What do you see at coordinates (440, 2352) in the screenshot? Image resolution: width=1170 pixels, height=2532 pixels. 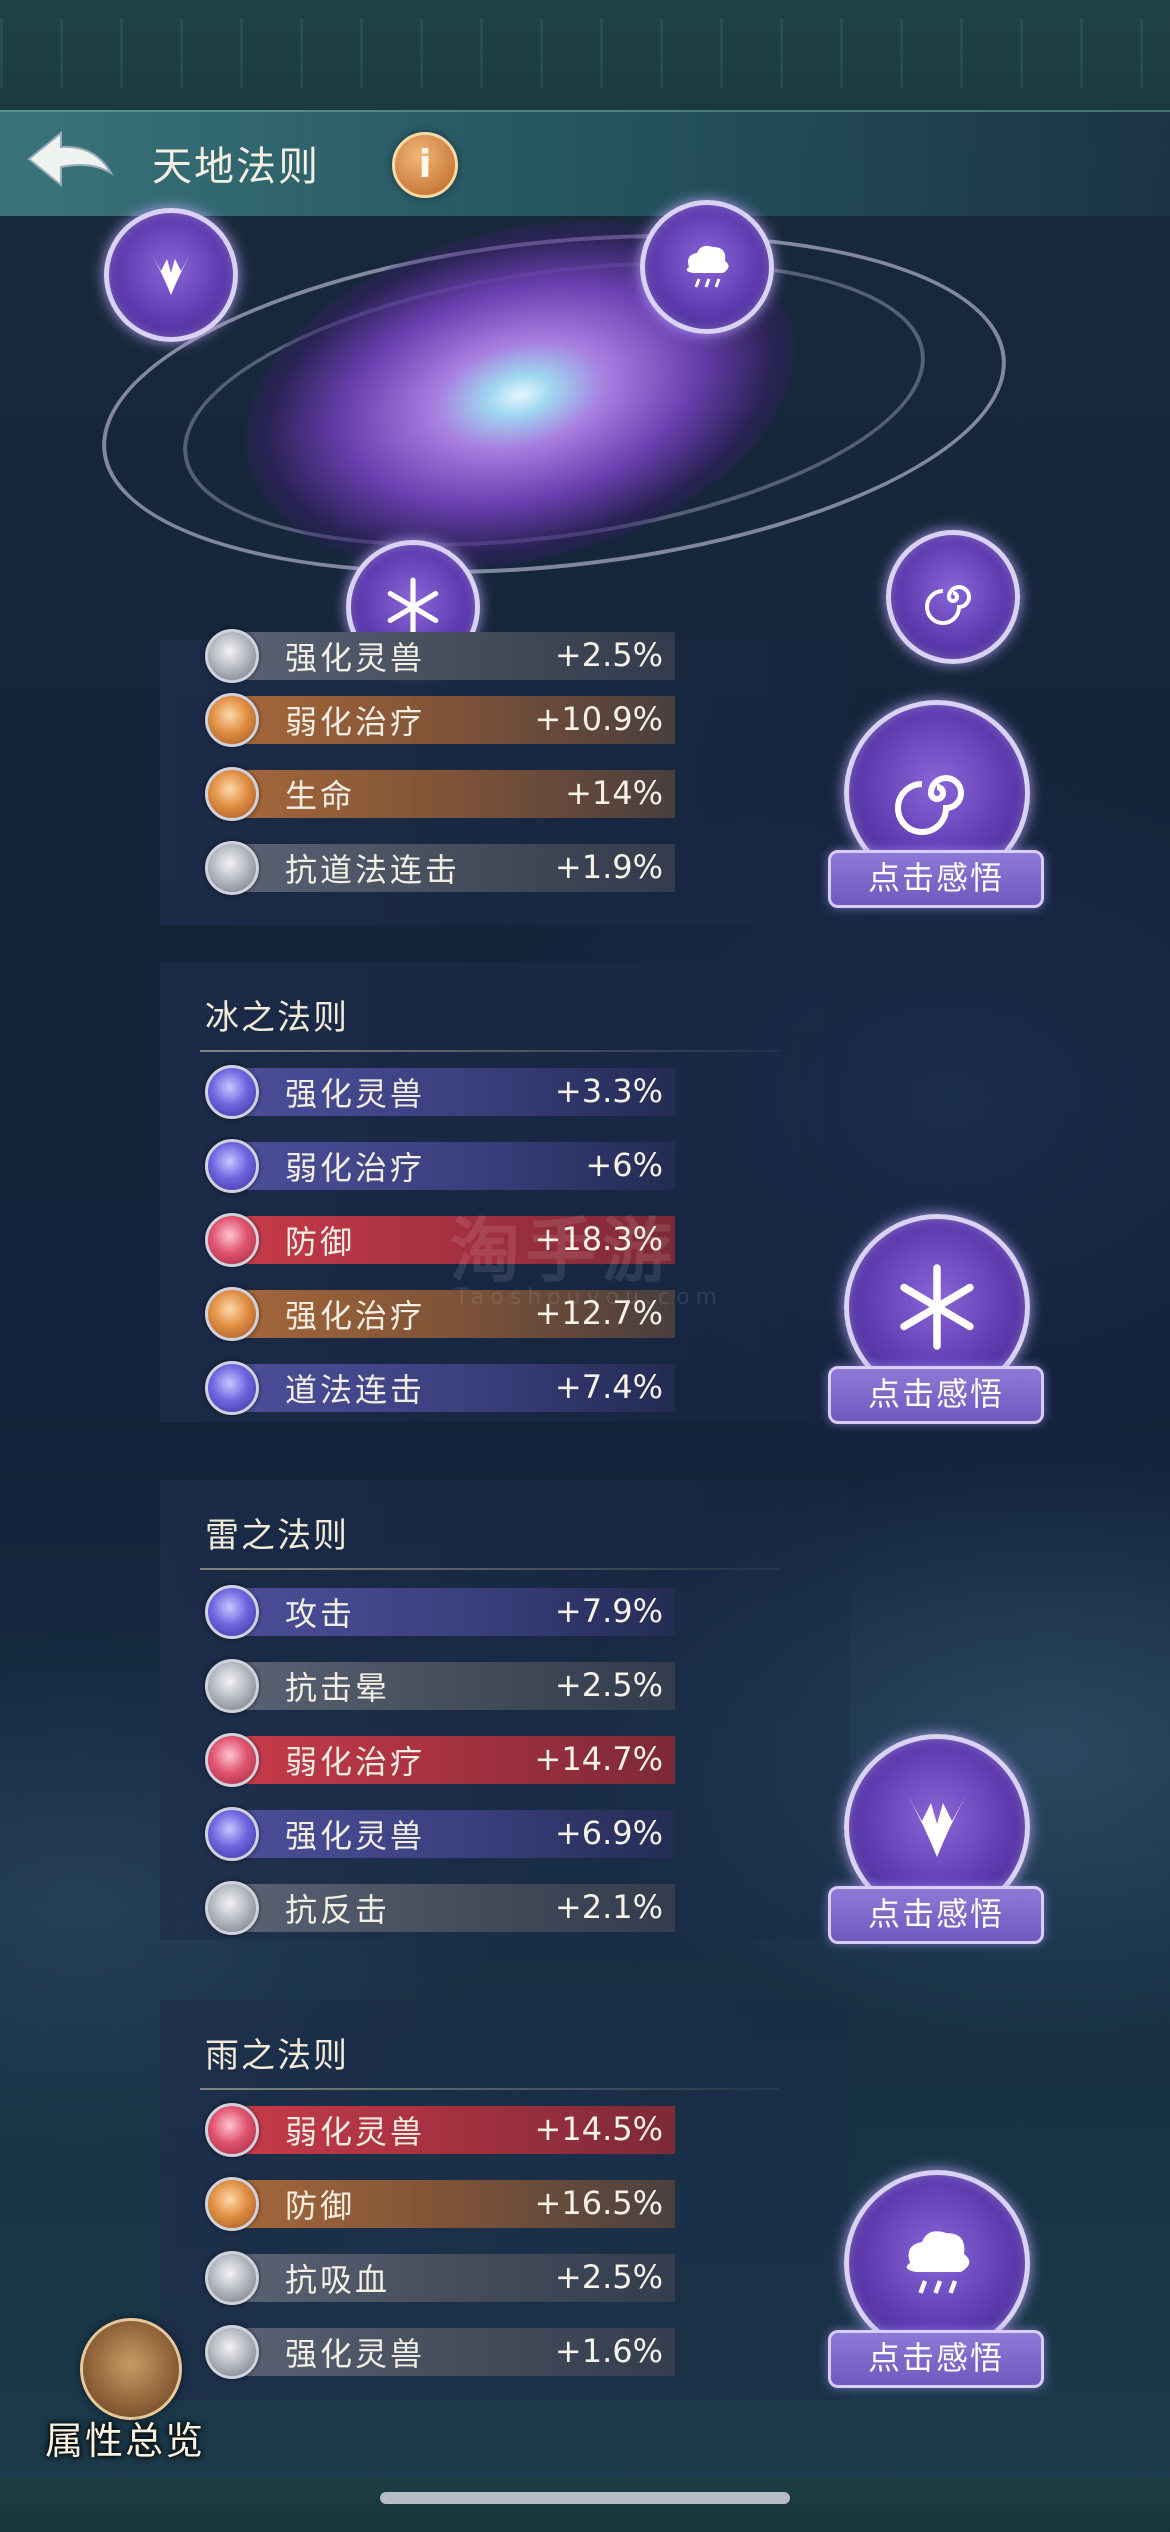 I see `stat-row: 强化灵兽 +1.6%` at bounding box center [440, 2352].